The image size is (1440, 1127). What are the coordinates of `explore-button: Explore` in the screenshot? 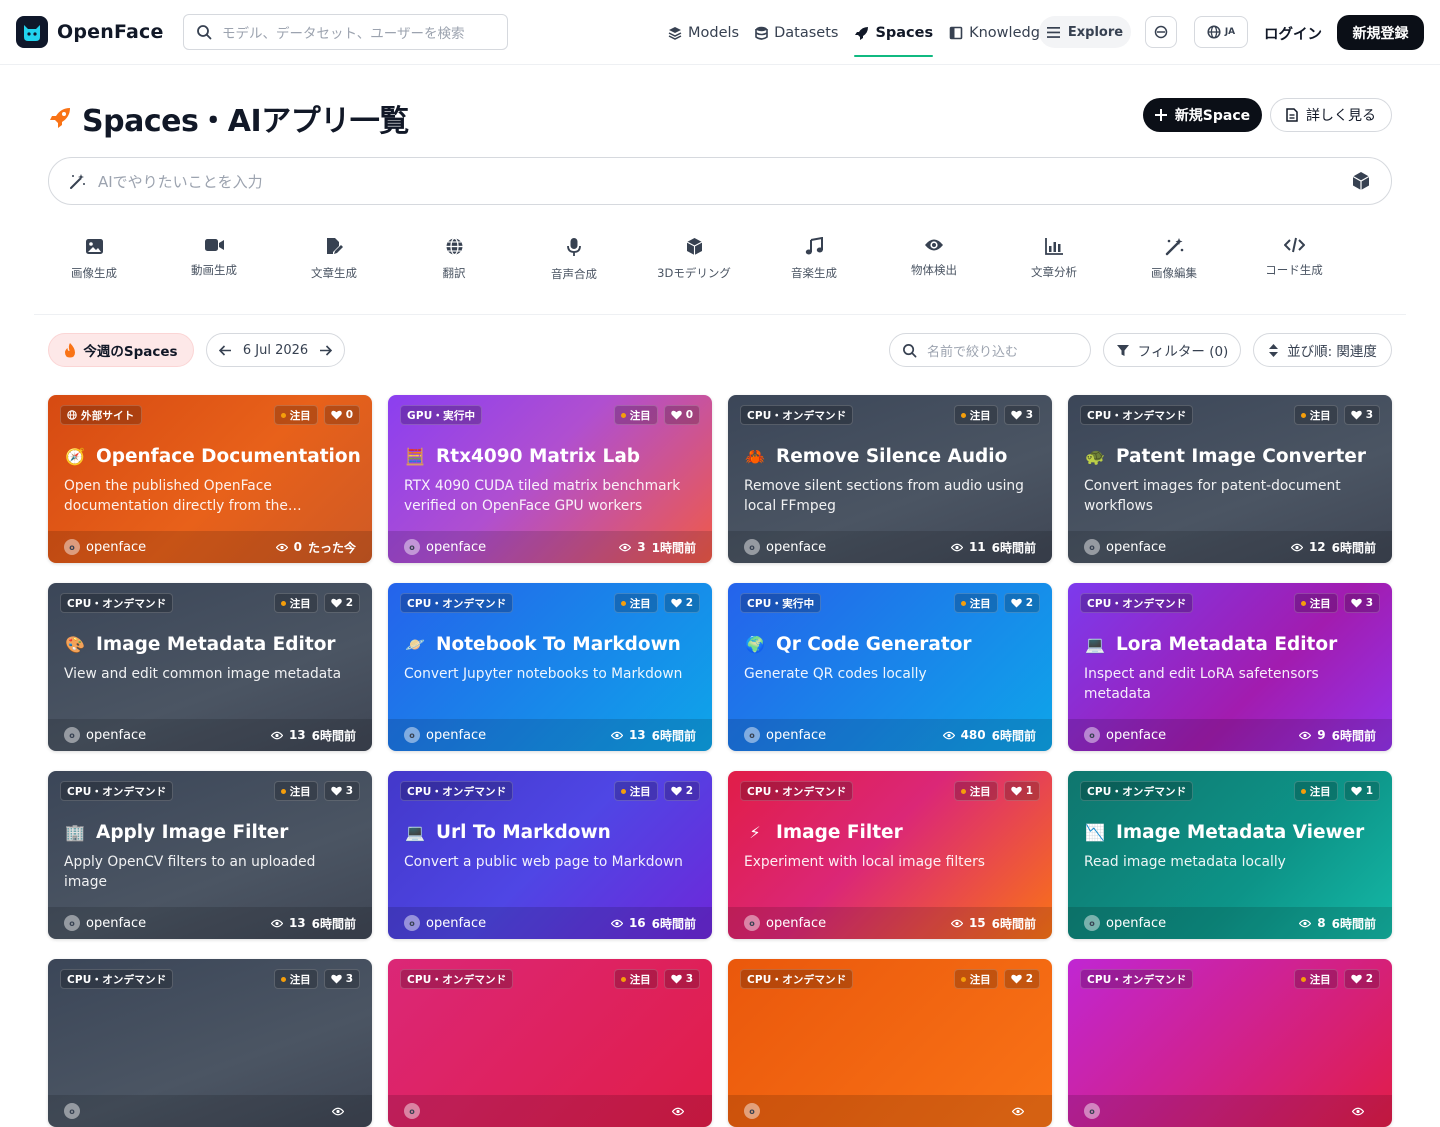 It's located at (1085, 32).